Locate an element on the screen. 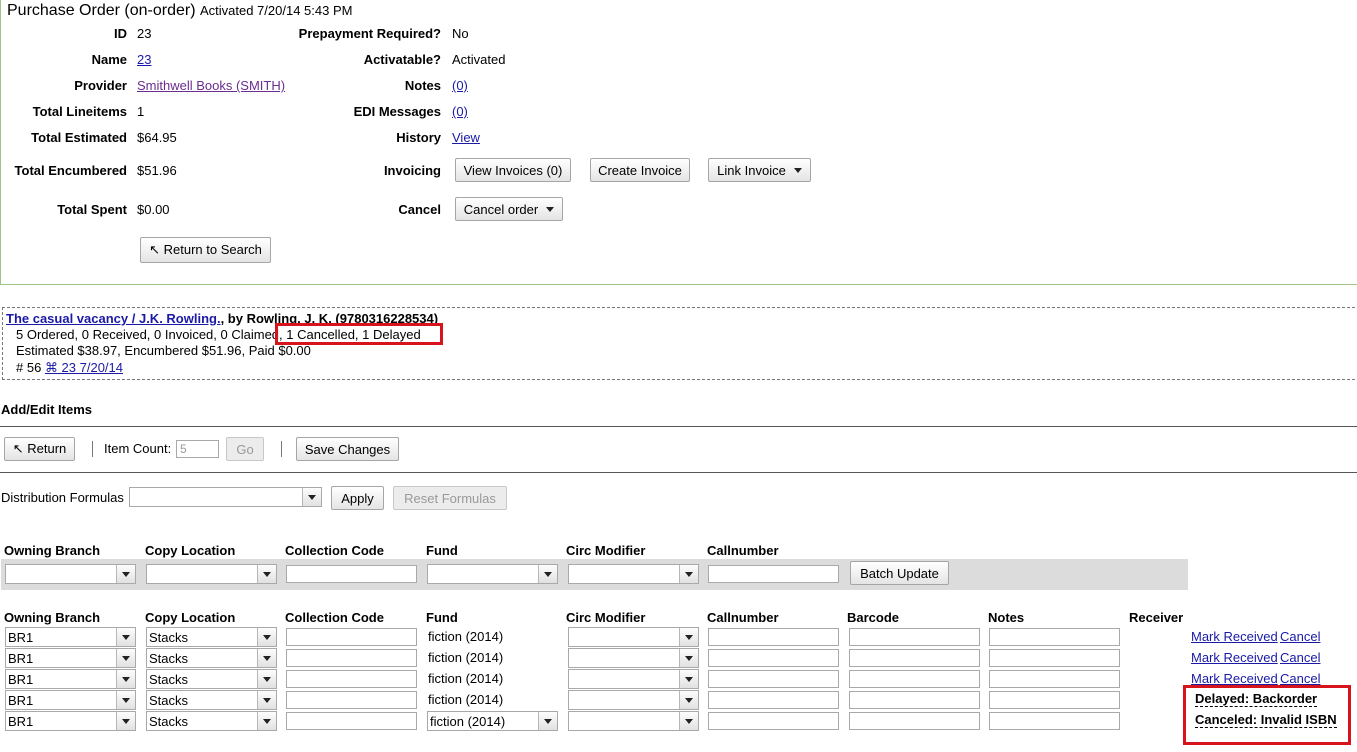 Image resolution: width=1357 pixels, height=752 pixels. po-edi-link: (0) is located at coordinates (460, 111).